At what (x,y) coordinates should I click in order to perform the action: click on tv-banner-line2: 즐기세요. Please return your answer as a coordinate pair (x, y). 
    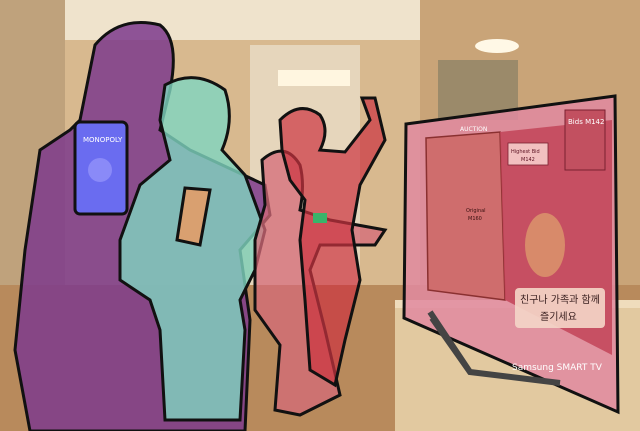
    Looking at the image, I should click on (558, 317).